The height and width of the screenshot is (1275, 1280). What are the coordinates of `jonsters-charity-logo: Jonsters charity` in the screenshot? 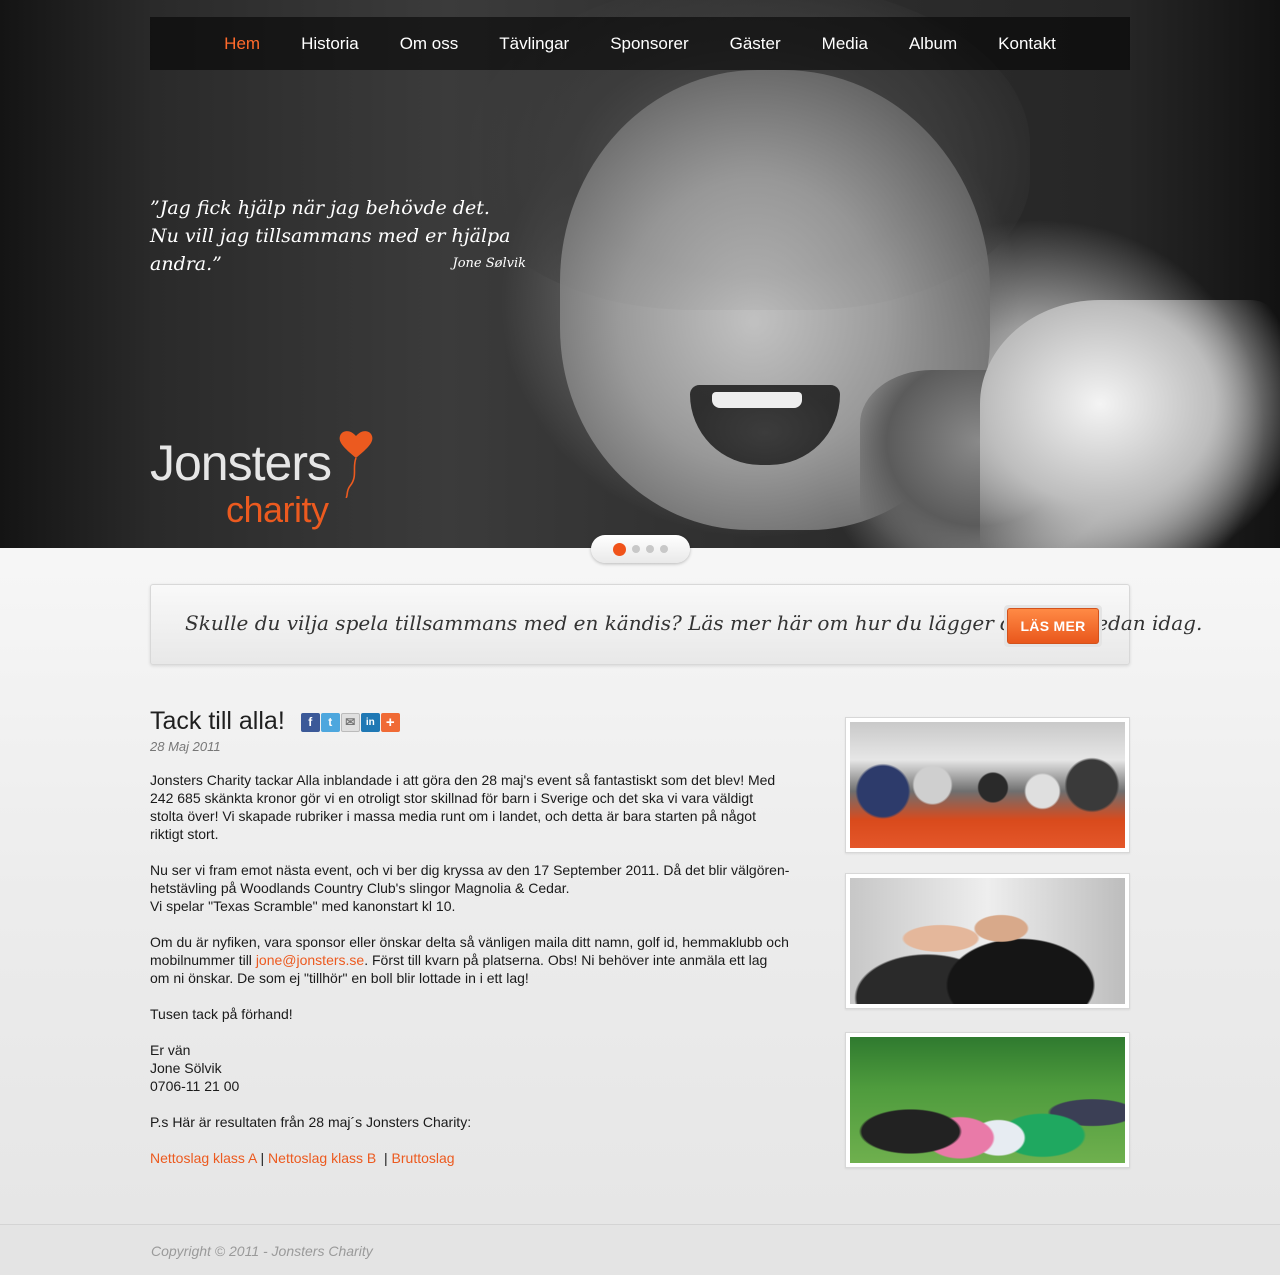 It's located at (265, 480).